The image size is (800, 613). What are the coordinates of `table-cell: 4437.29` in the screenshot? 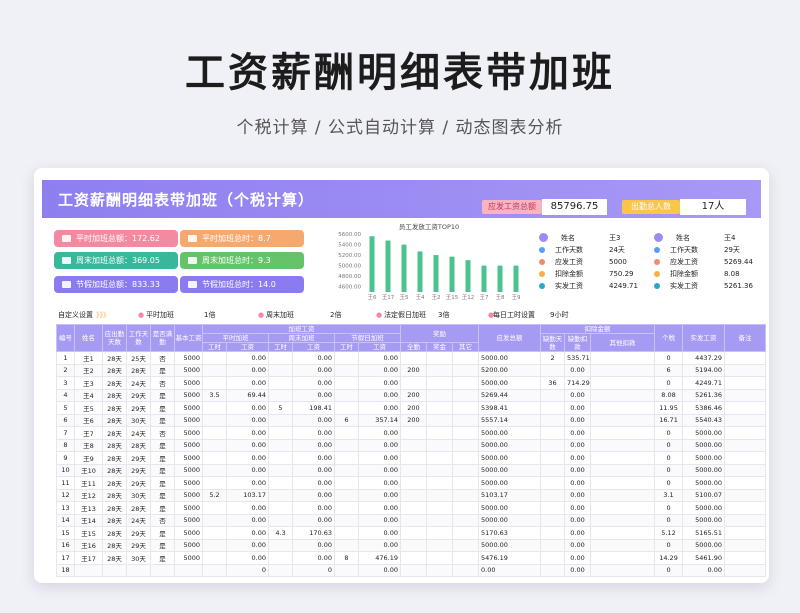 It's located at (704, 358).